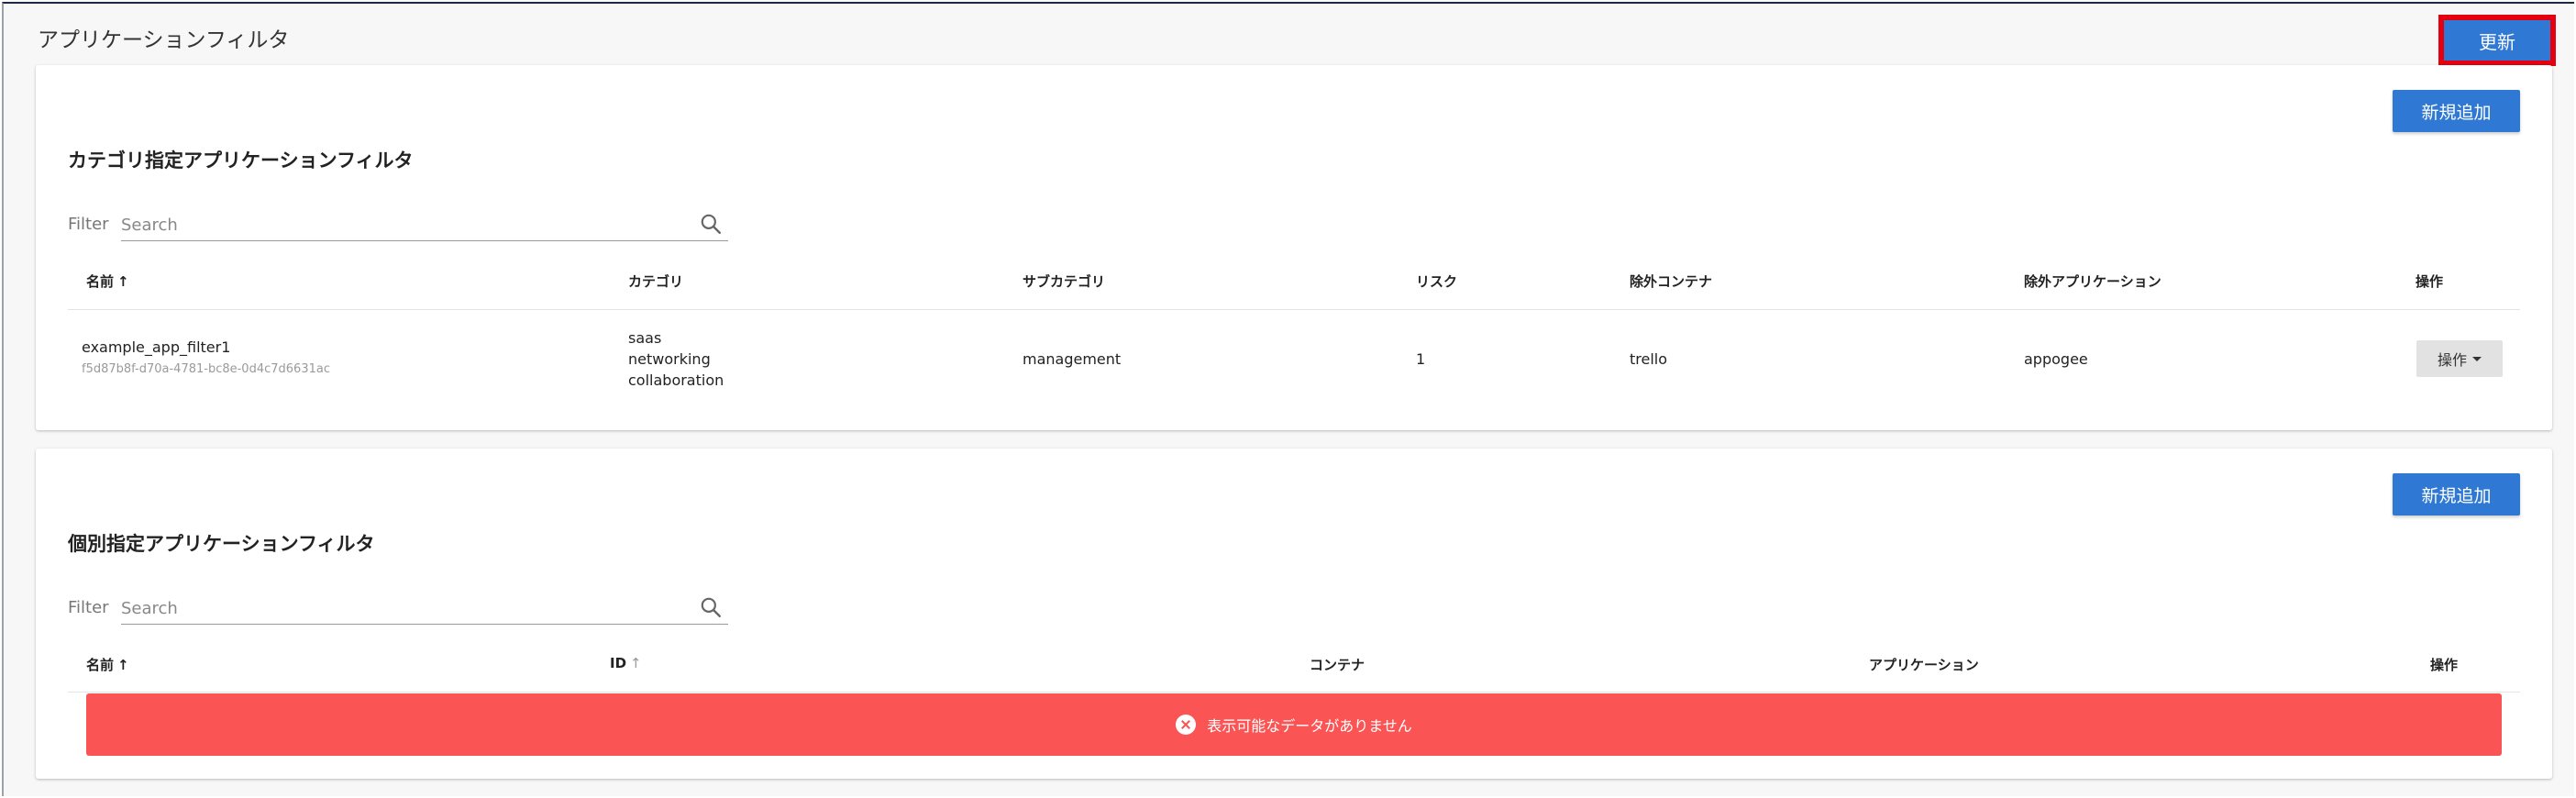 The width and height of the screenshot is (2576, 798). I want to click on row-excluded-app: appogee, so click(2056, 359).